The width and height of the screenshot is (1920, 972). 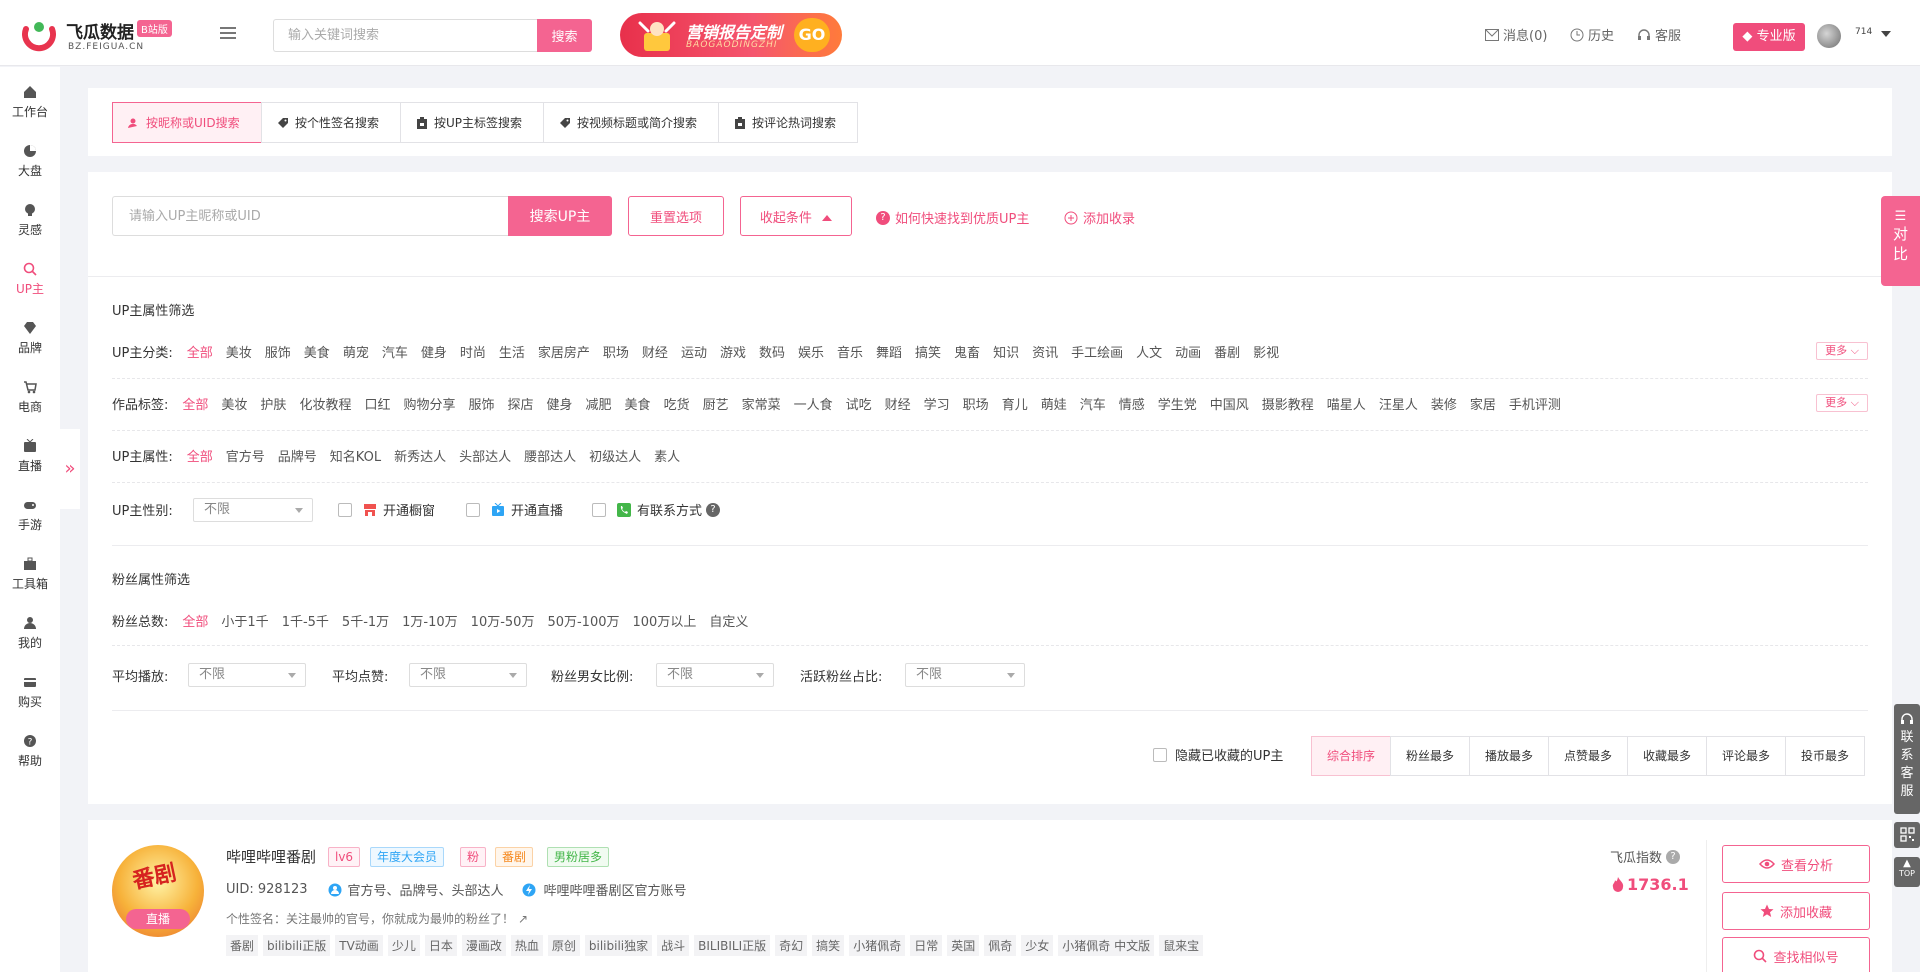 I want to click on find-similar-button: 查找相似号, so click(x=1796, y=954).